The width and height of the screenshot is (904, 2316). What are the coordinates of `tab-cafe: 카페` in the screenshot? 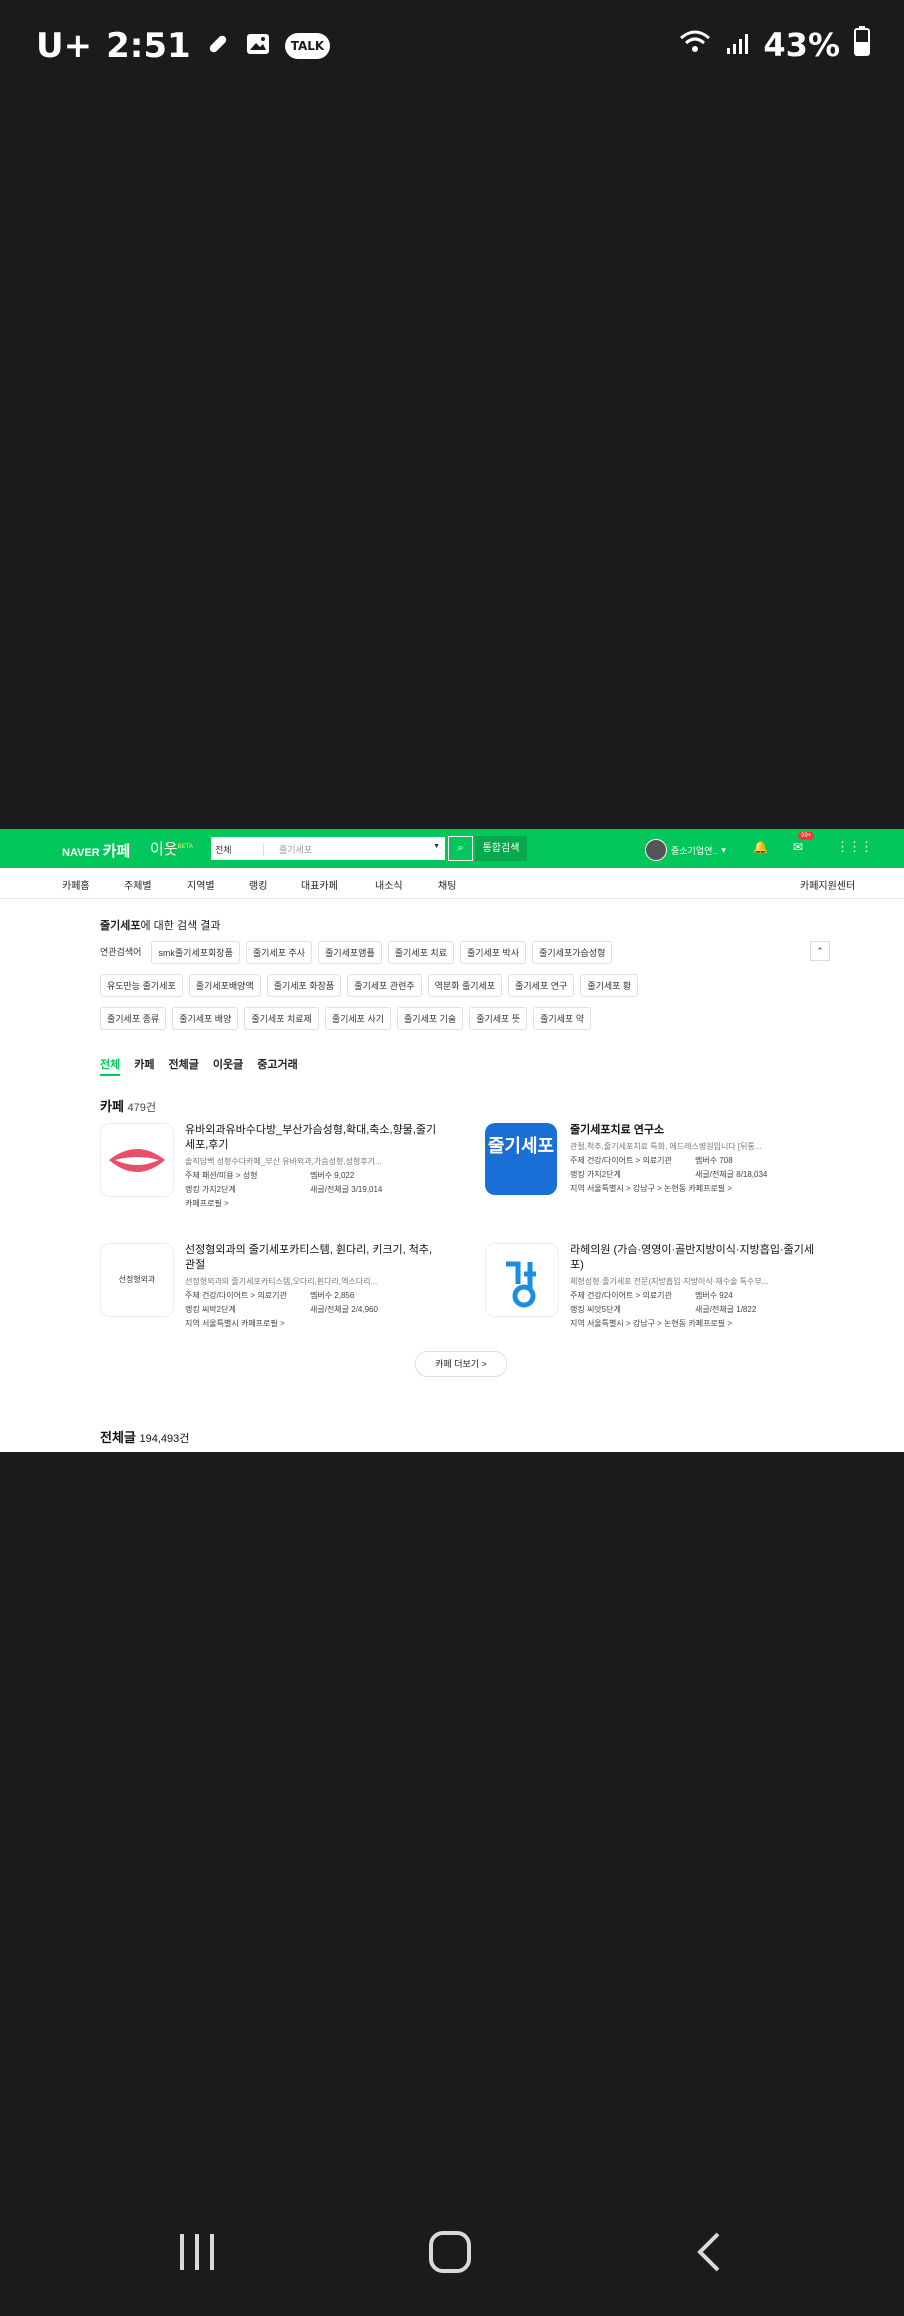 It's located at (144, 1066).